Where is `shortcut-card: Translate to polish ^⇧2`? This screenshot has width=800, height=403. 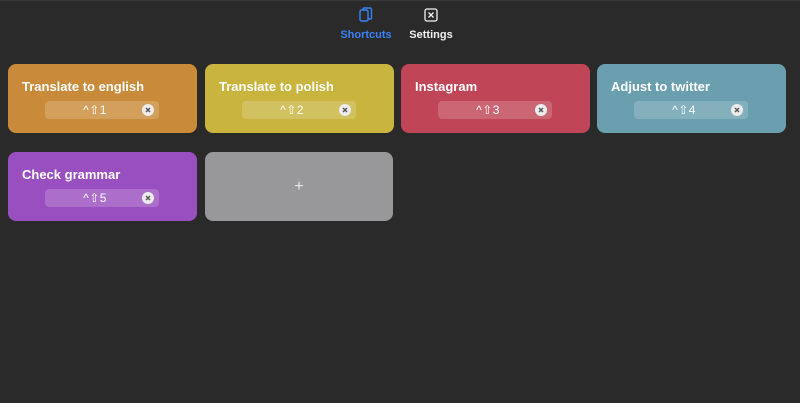
shortcut-card: Translate to polish ^⇧2 is located at coordinates (299, 98).